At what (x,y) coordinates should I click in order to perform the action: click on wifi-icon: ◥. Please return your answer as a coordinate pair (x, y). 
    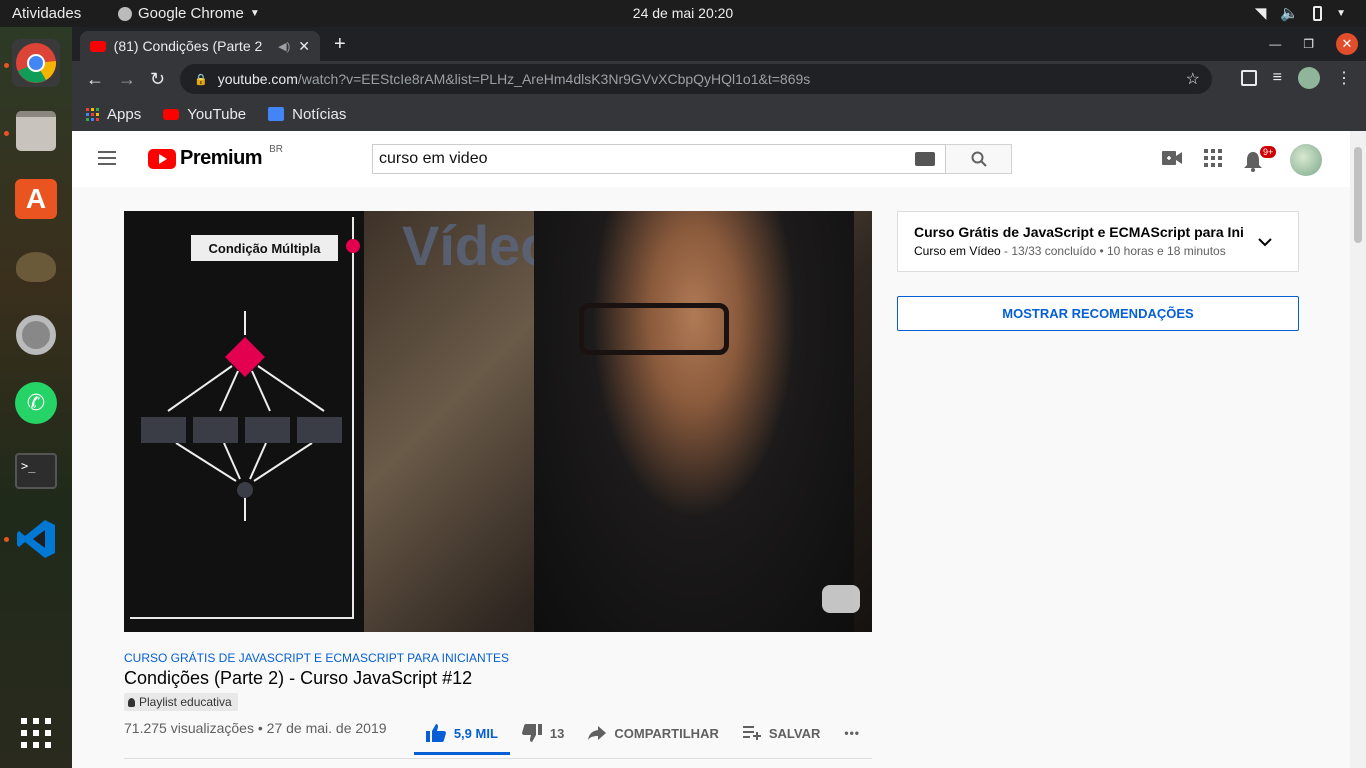
    Looking at the image, I should click on (1260, 13).